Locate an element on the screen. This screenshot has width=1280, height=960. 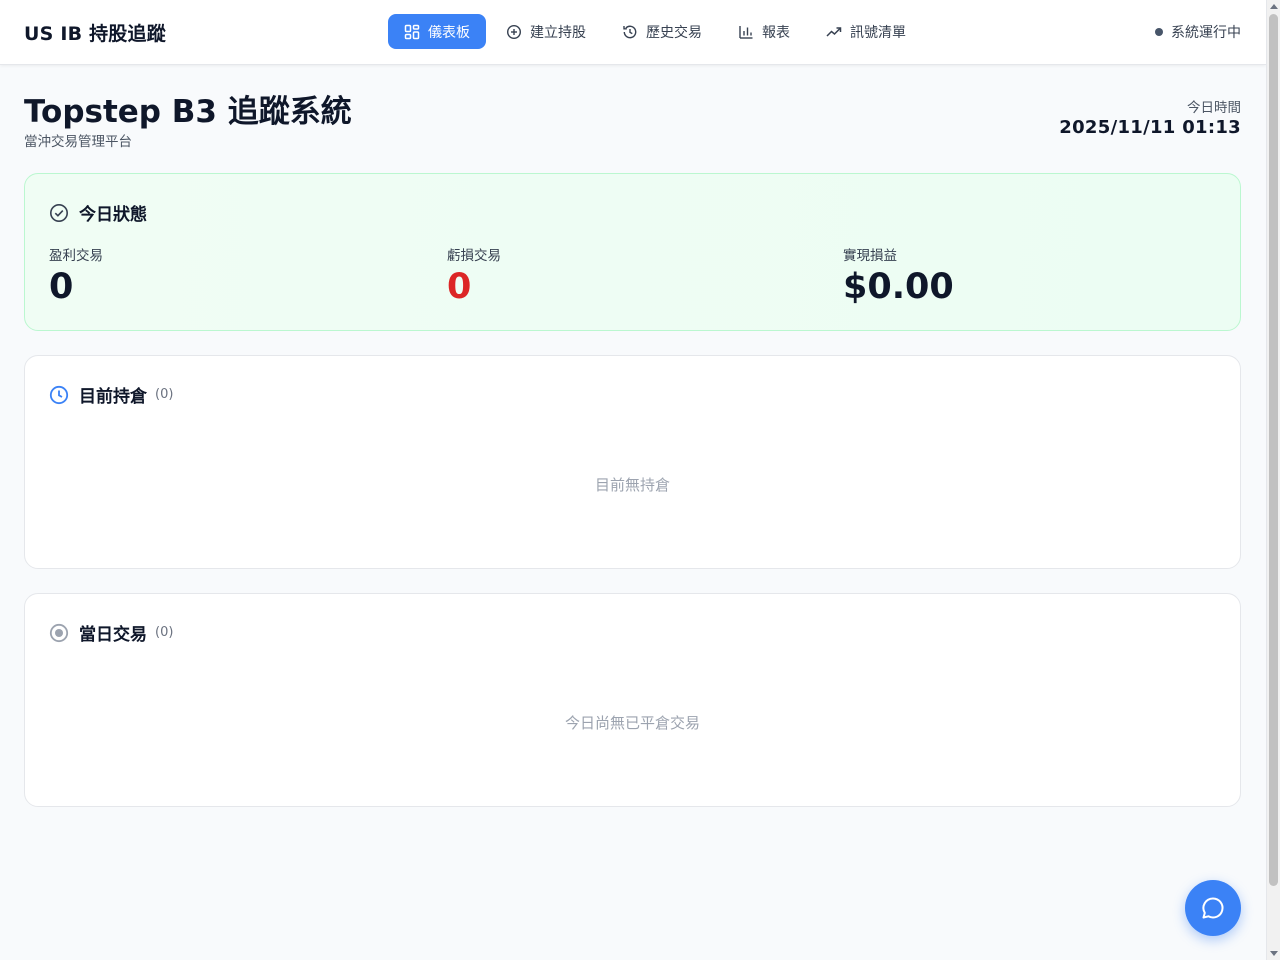
chat-icon is located at coordinates (1213, 908).